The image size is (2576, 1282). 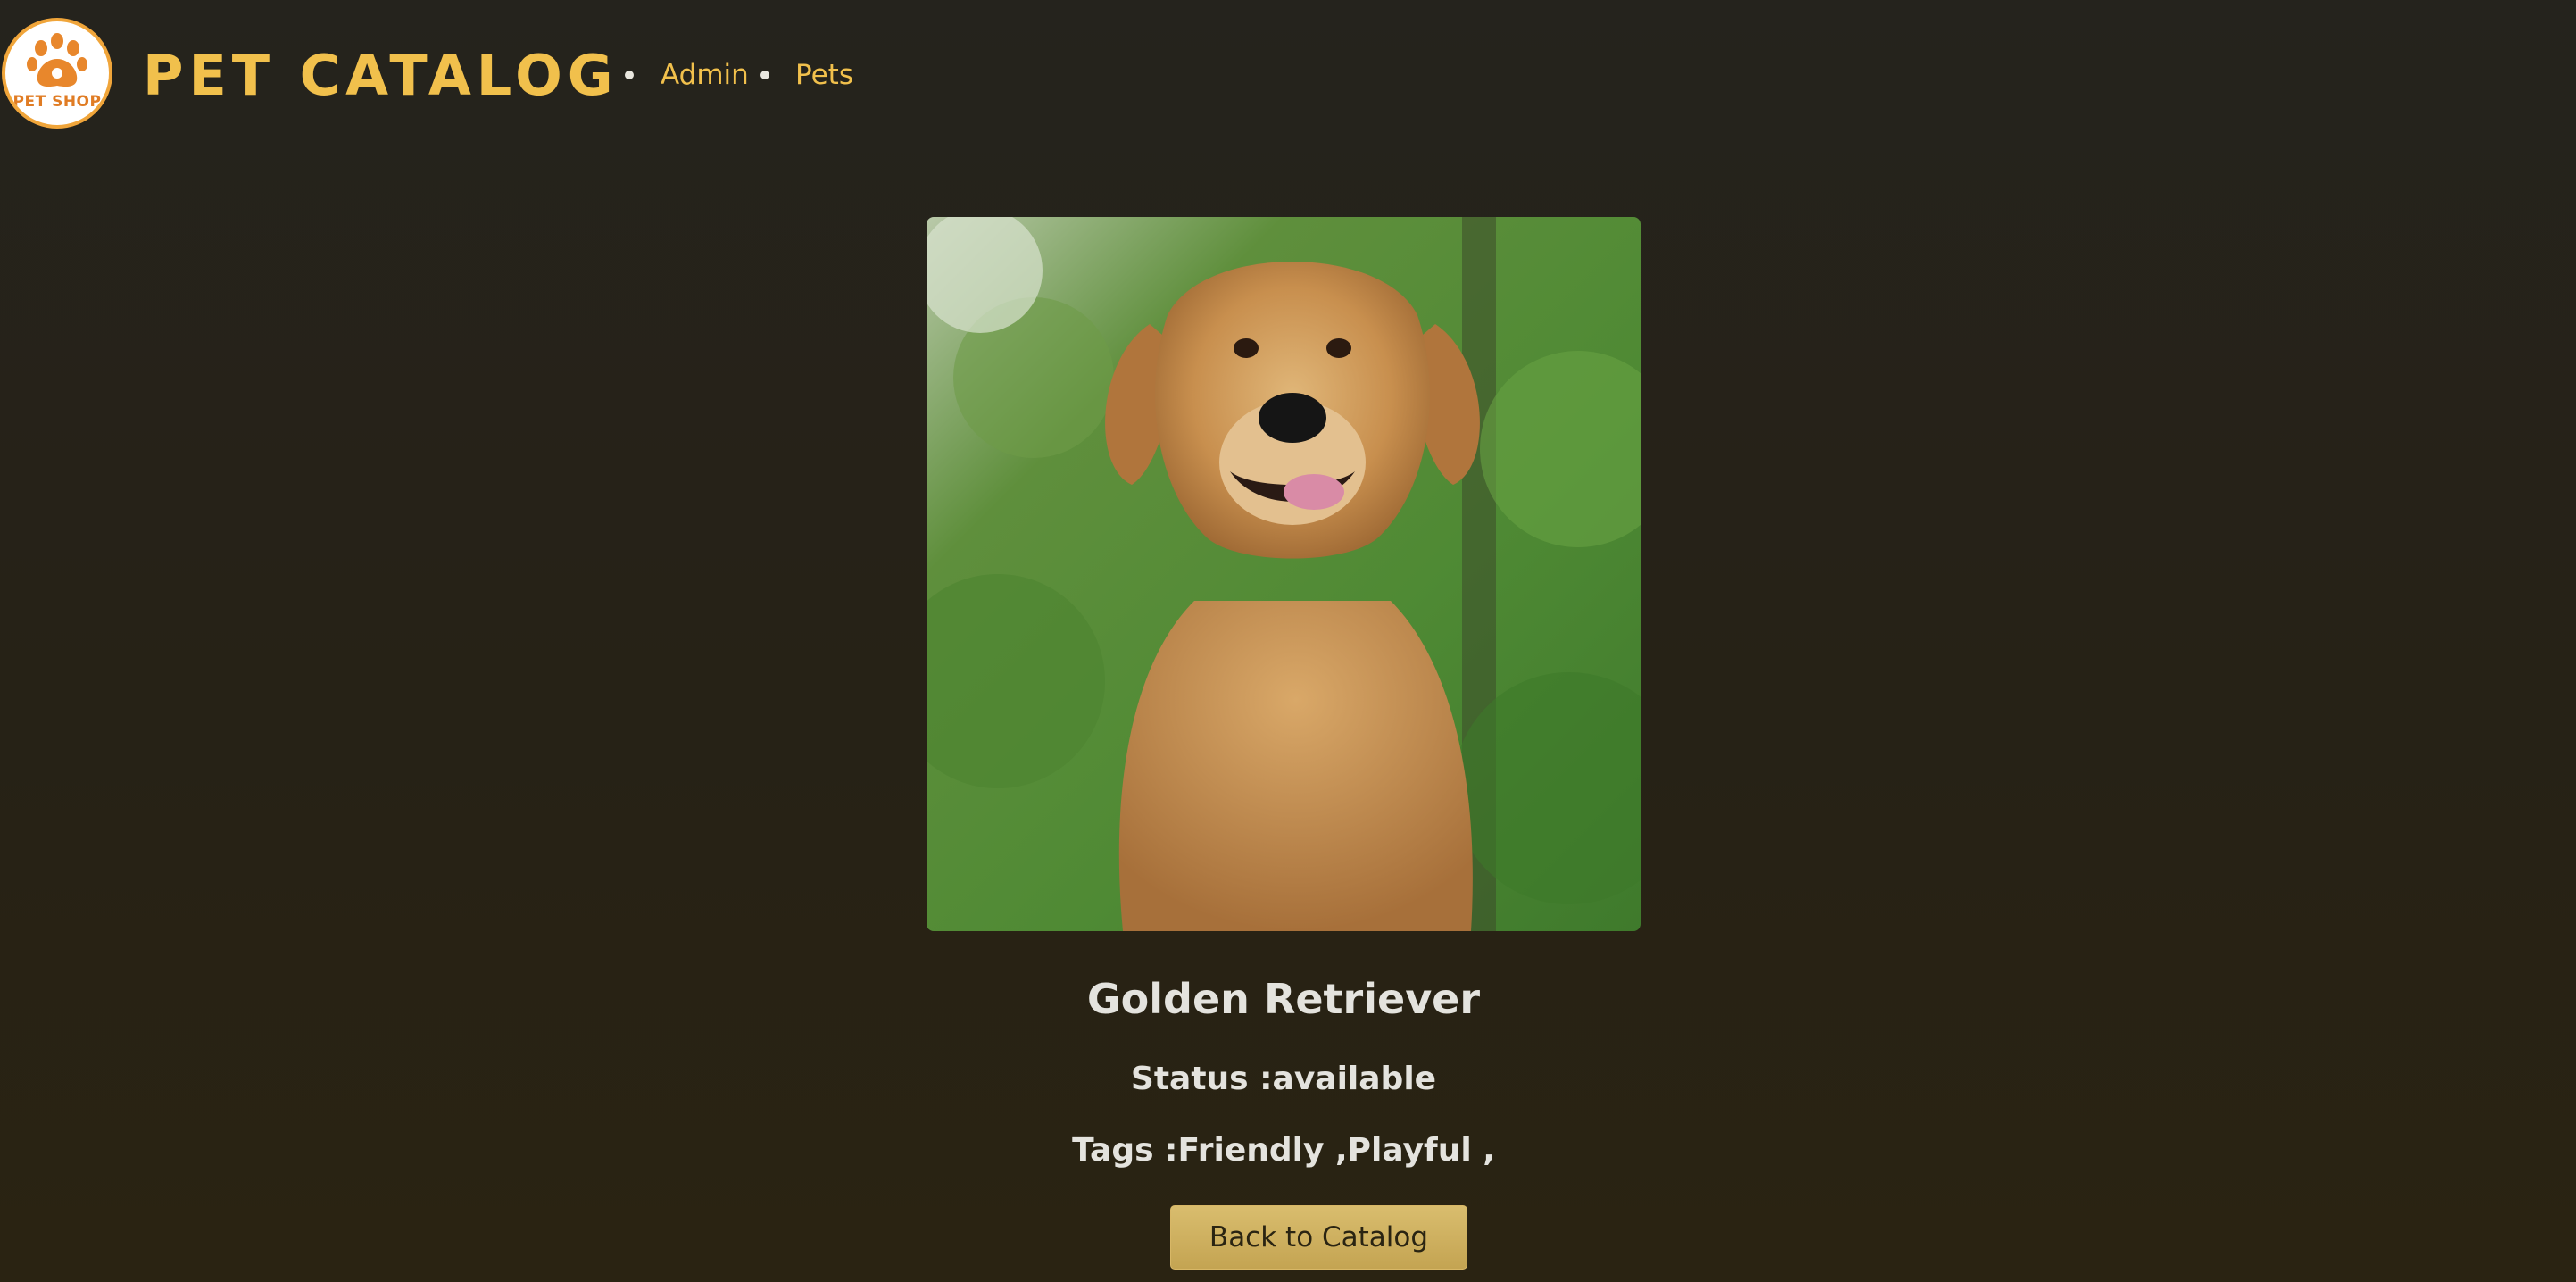 I want to click on pet-shop-logo: PET SHOP, so click(x=57, y=73).